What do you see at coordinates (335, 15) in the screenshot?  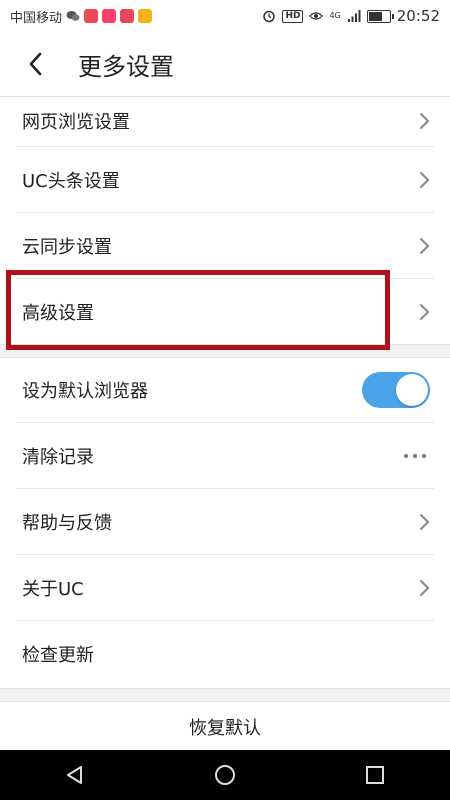 I see `network-type: 4G` at bounding box center [335, 15].